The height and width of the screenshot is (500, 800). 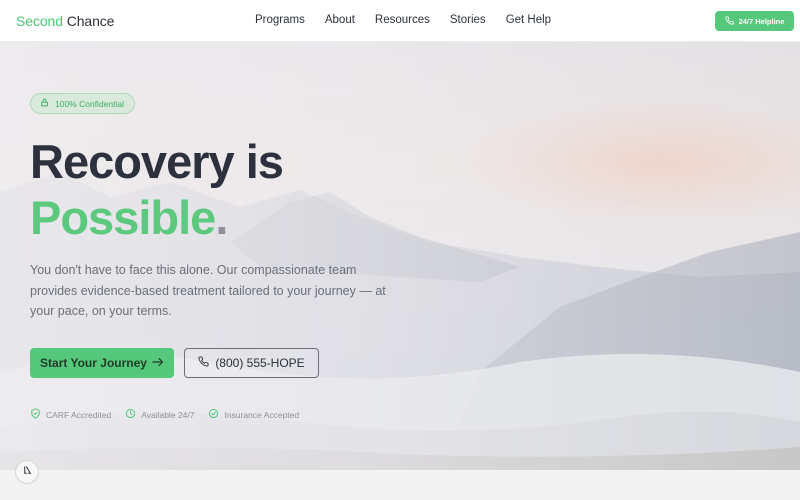 I want to click on lock-icon, so click(x=44, y=103).